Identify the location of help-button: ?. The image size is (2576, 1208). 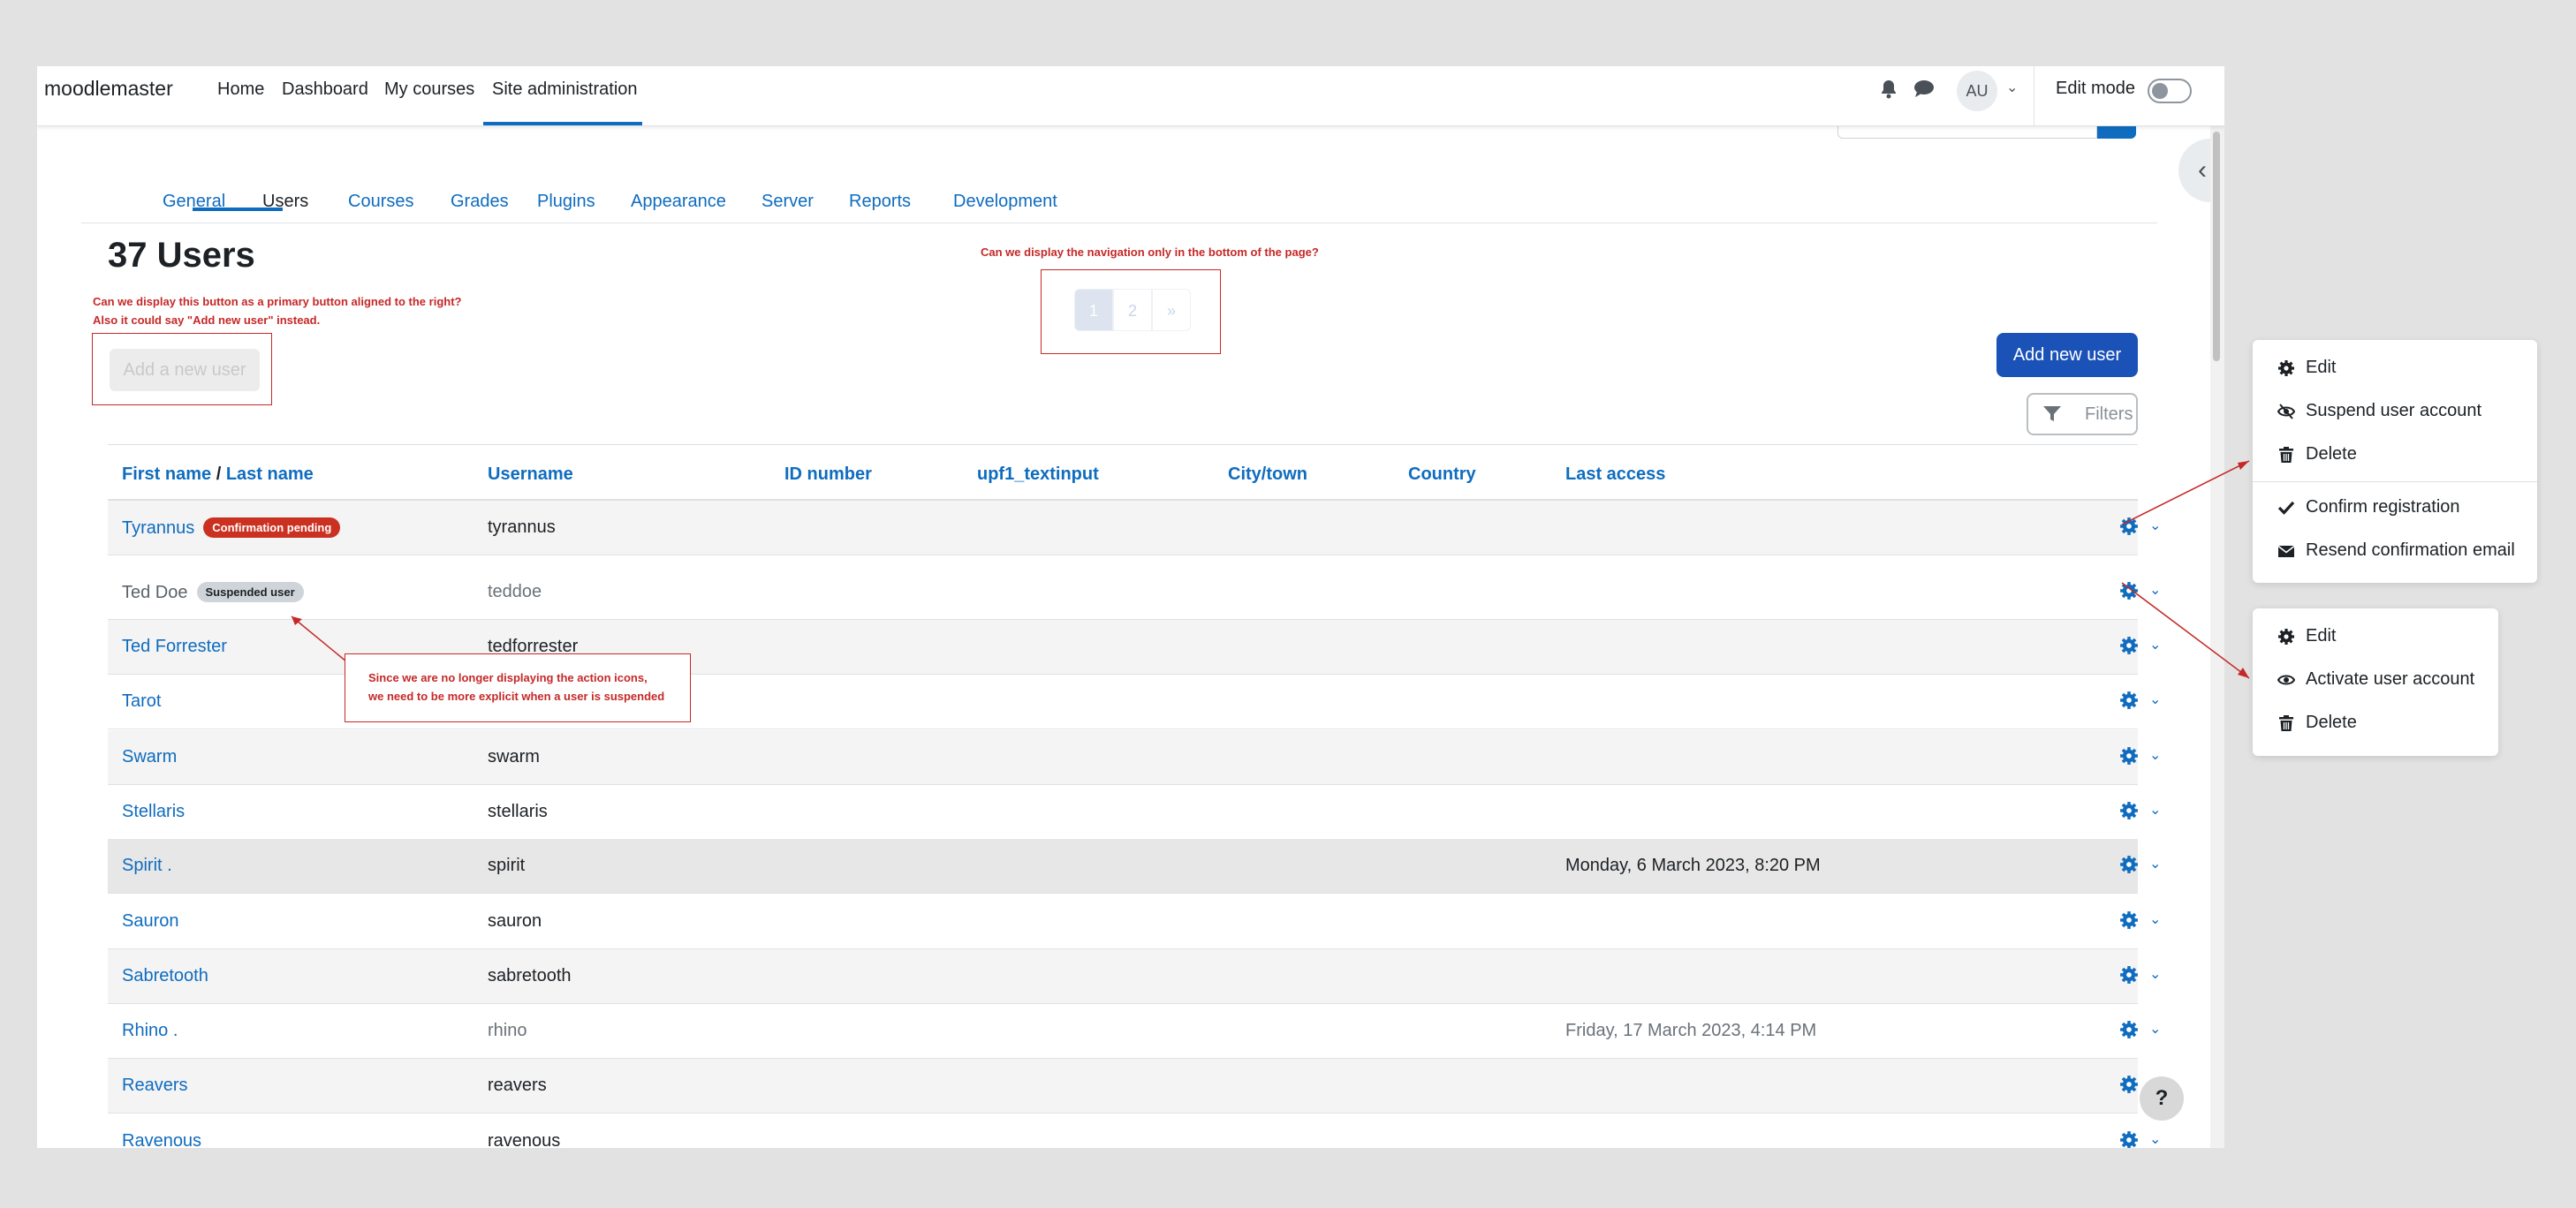
(2162, 1098).